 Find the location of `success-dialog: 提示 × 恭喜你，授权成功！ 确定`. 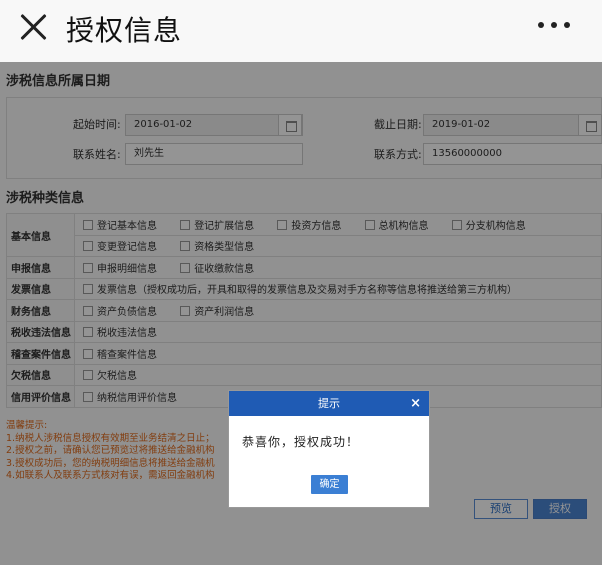

success-dialog: 提示 × 恭喜你，授权成功！ 确定 is located at coordinates (329, 449).